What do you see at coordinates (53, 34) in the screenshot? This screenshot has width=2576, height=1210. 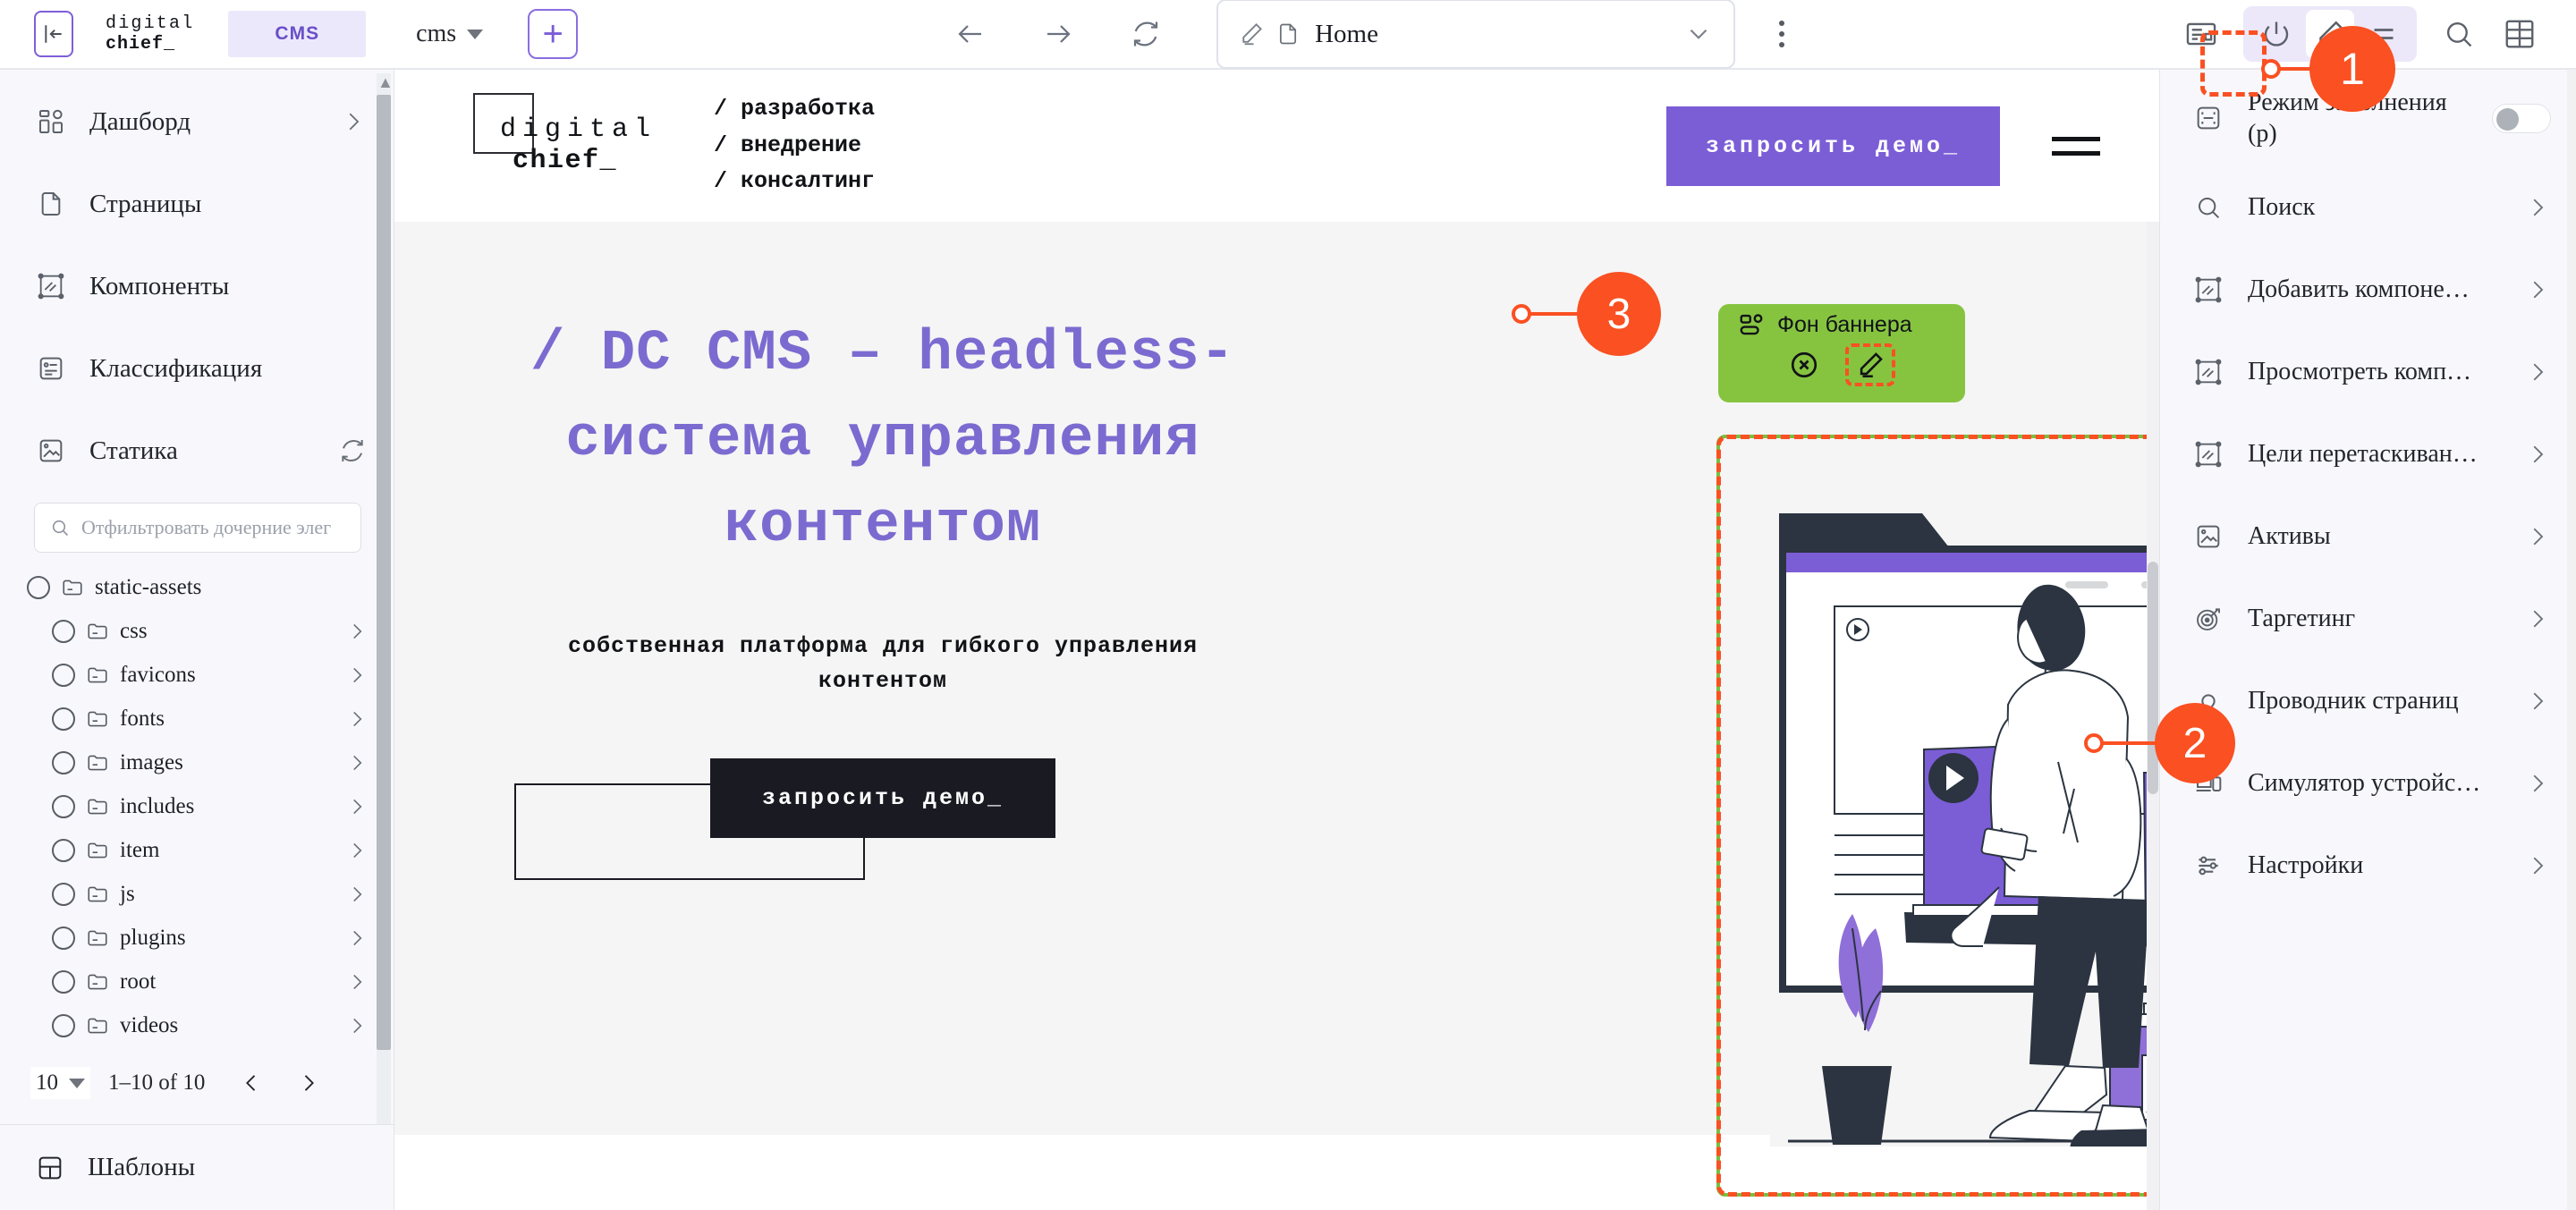 I see `collapse-sidebar-button` at bounding box center [53, 34].